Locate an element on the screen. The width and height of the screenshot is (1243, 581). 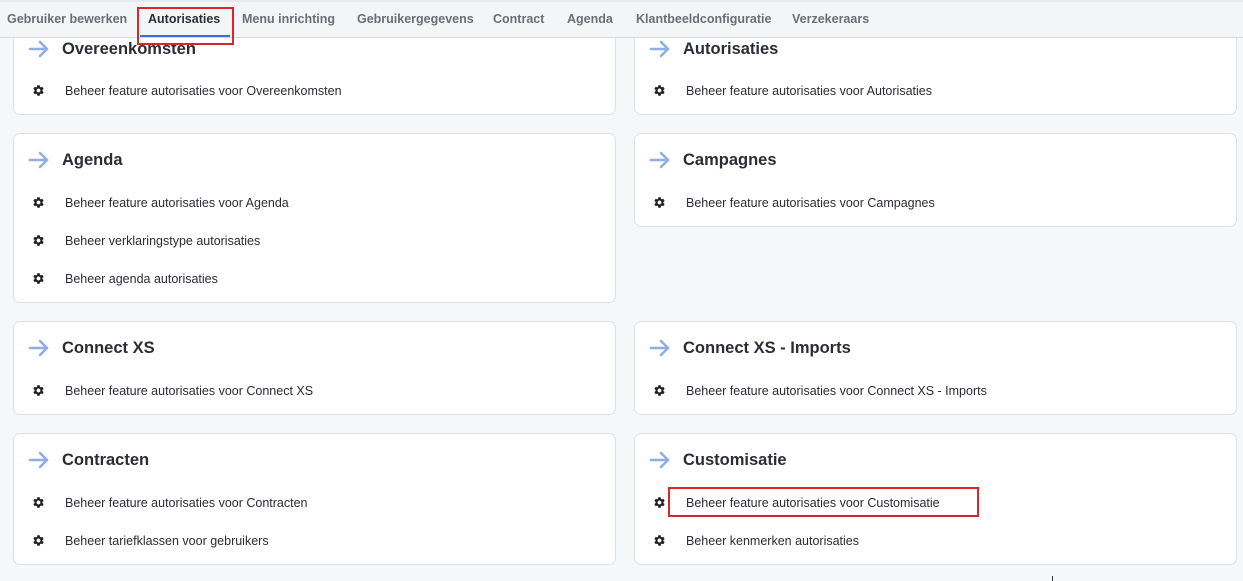
link-item-label: Beheer verklaringstype autorisaties is located at coordinates (162, 241).